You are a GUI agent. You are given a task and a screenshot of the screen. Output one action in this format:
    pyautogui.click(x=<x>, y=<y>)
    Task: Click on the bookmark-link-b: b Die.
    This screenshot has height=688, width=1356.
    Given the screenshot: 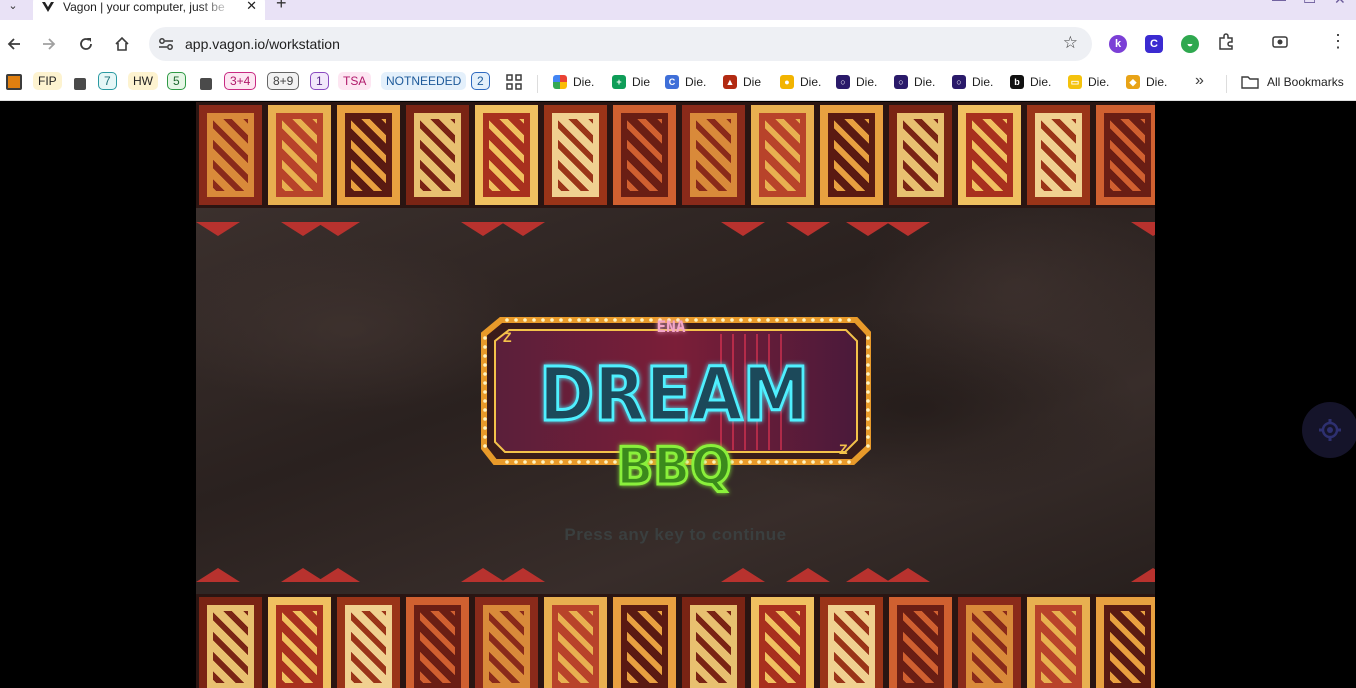 What is the action you would take?
    pyautogui.click(x=1030, y=82)
    